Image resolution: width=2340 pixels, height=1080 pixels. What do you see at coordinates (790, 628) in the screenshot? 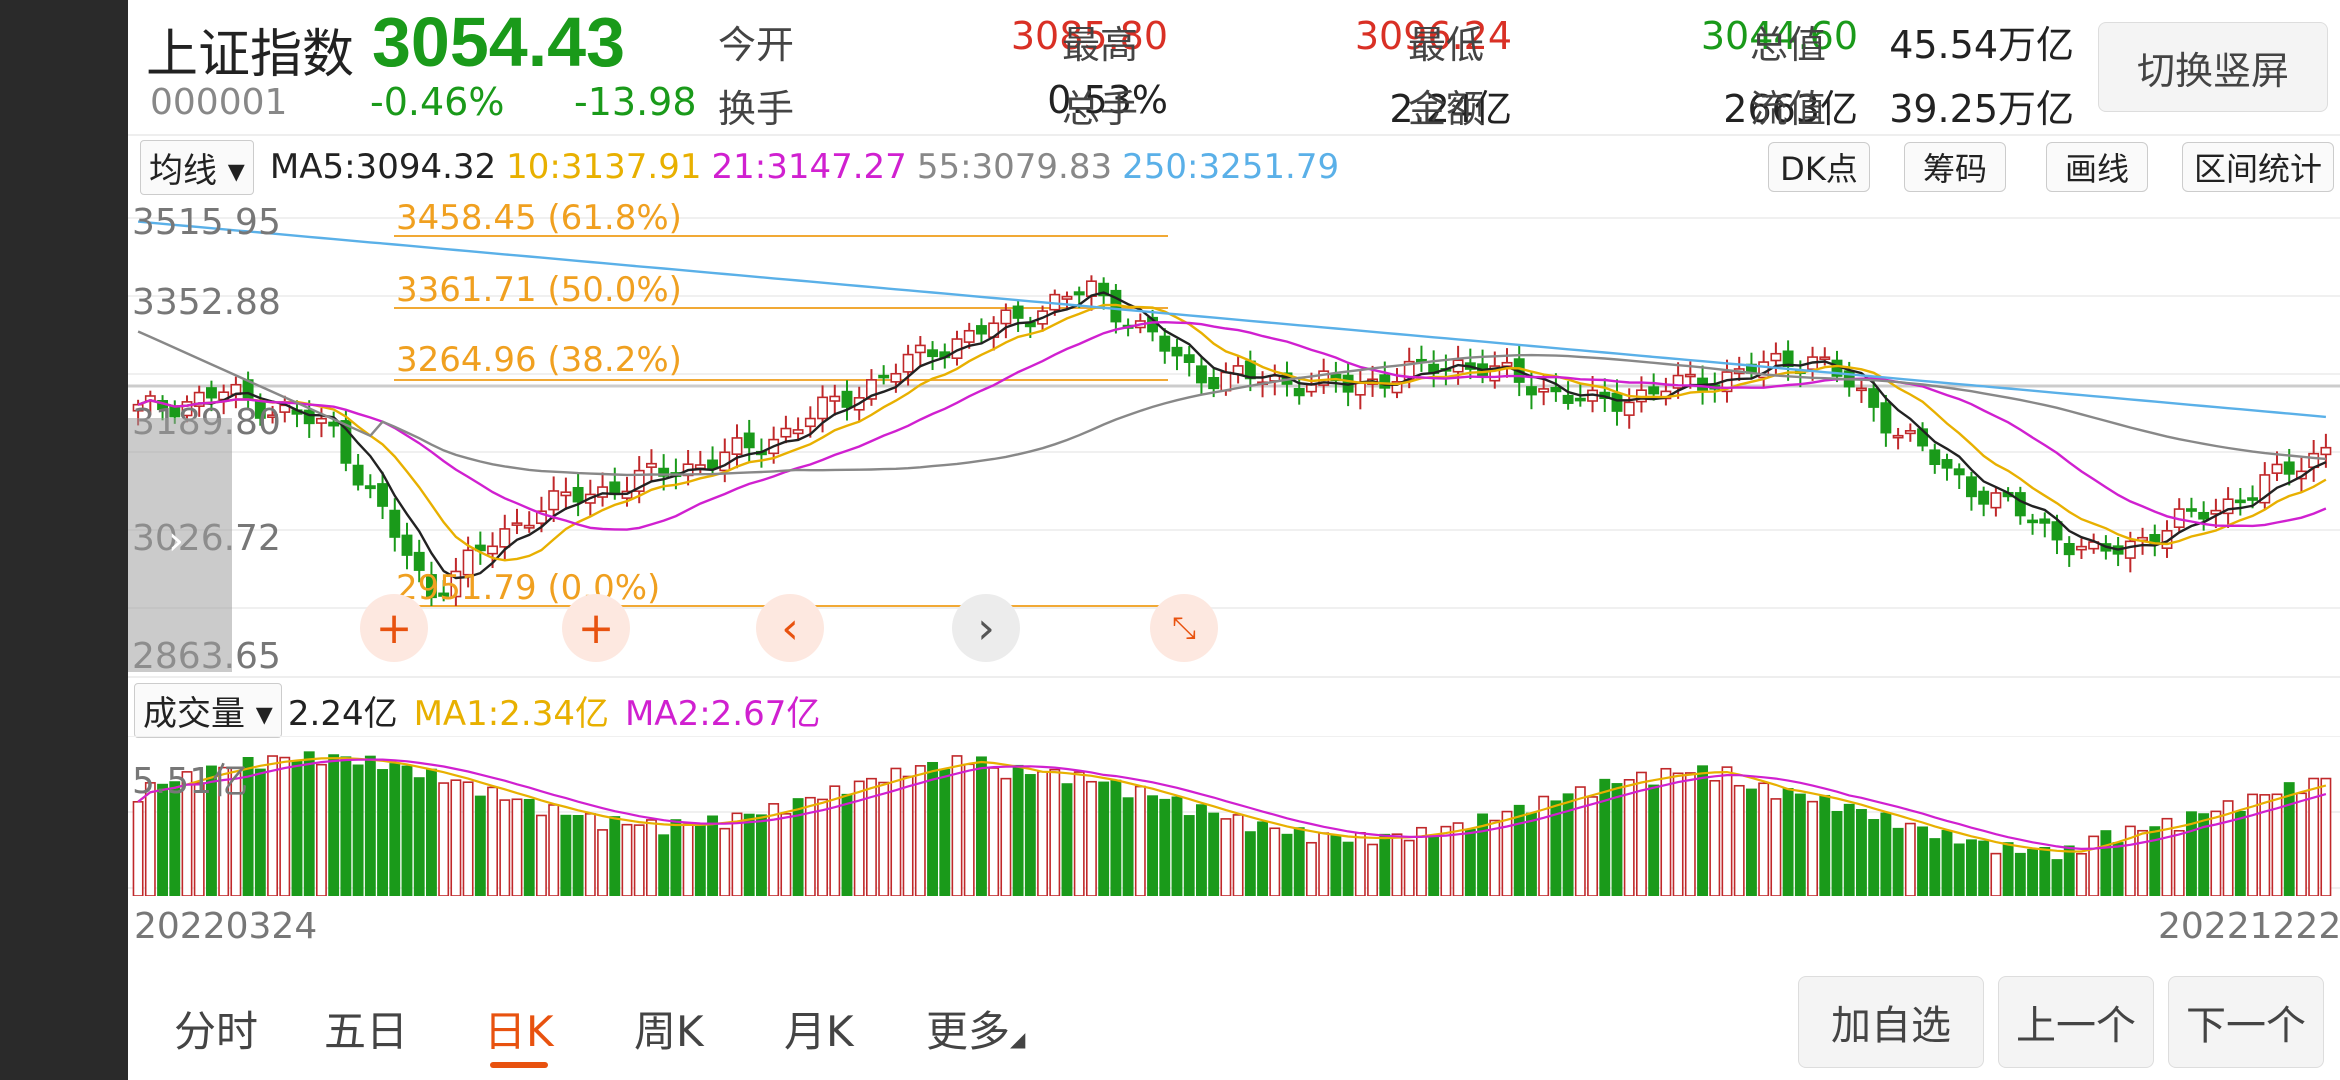
I see `chevron-left-icon: ‹` at bounding box center [790, 628].